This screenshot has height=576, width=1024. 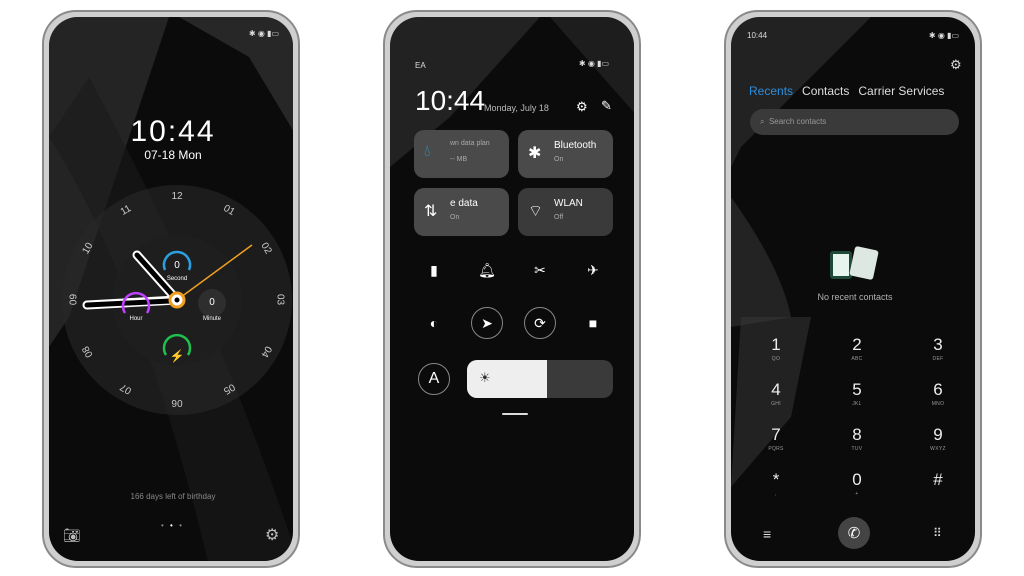 What do you see at coordinates (487, 270) in the screenshot?
I see `bell-icon: 🔔︎` at bounding box center [487, 270].